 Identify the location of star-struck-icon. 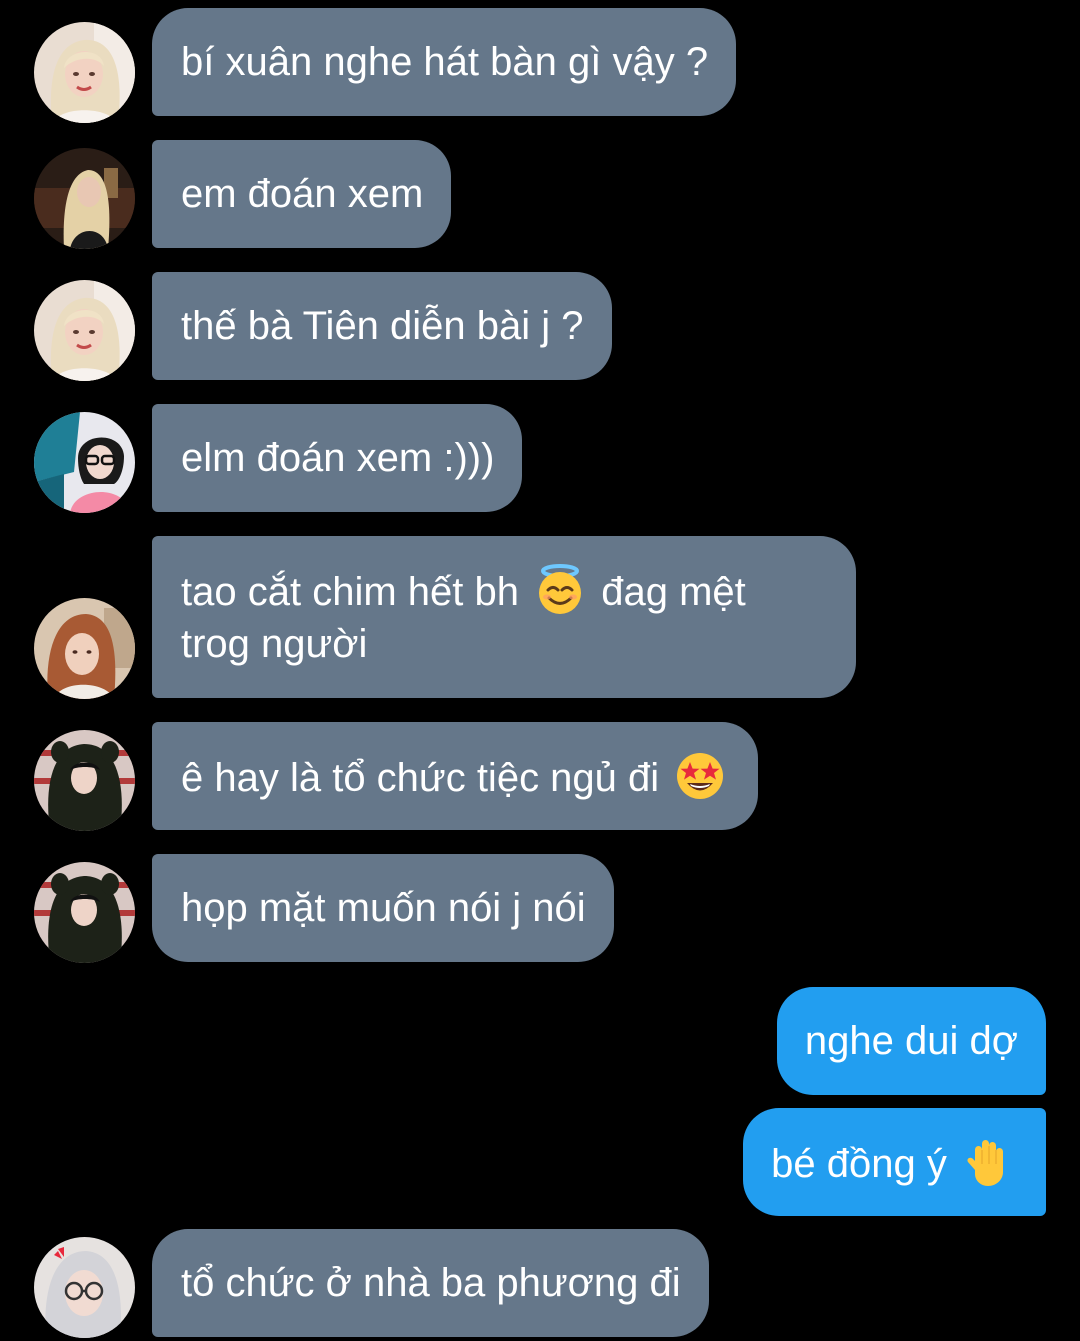
(700, 776).